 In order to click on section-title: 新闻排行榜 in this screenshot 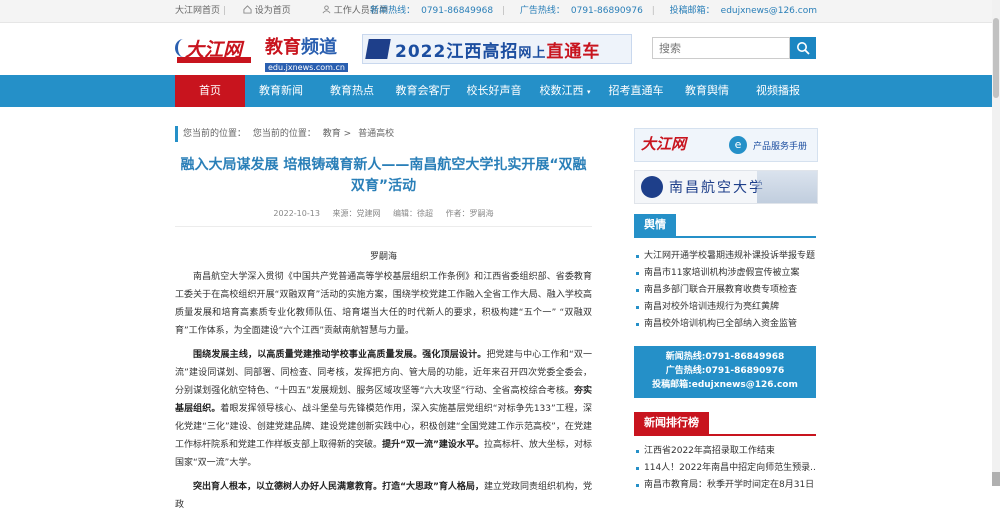, I will do `click(671, 423)`.